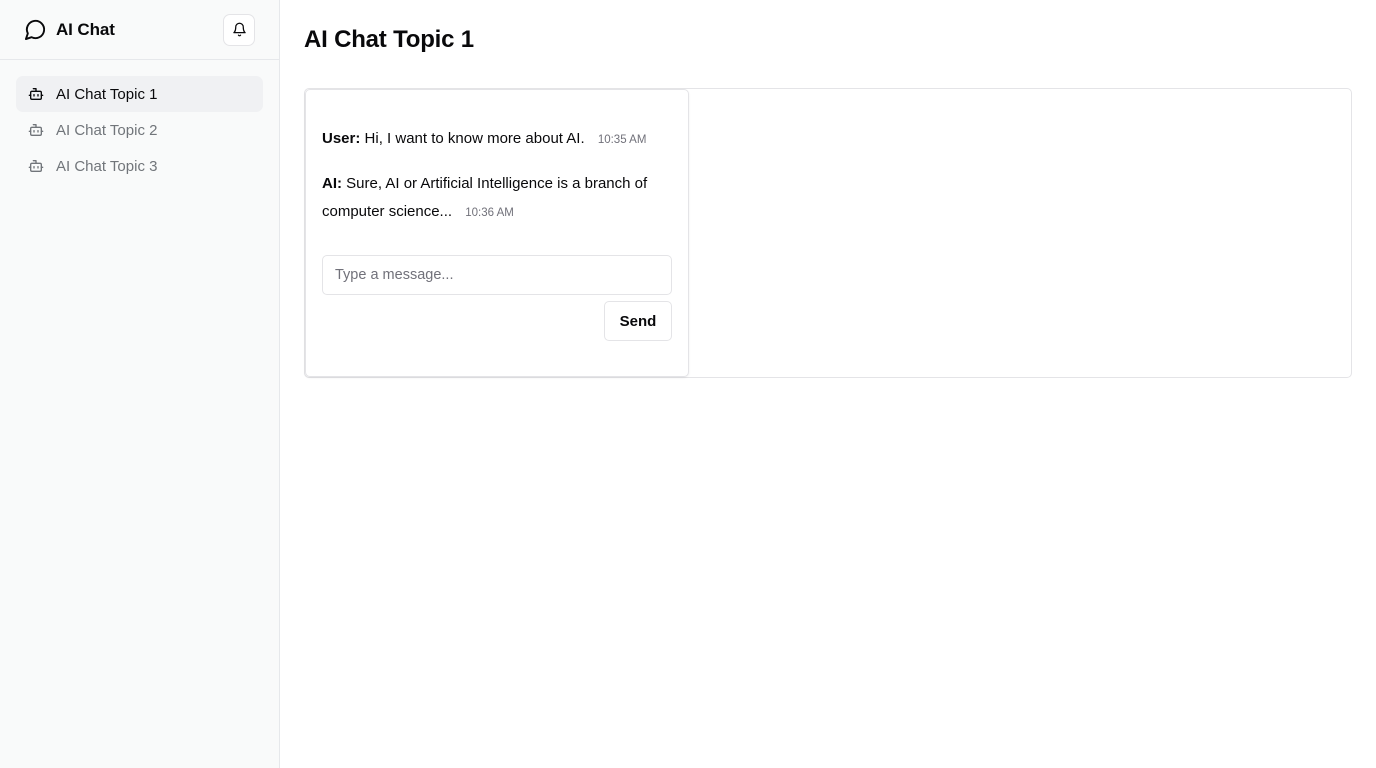 Image resolution: width=1376 pixels, height=768 pixels. I want to click on sidebar-item-topic-3: AI Chat Topic 3, so click(139, 166).